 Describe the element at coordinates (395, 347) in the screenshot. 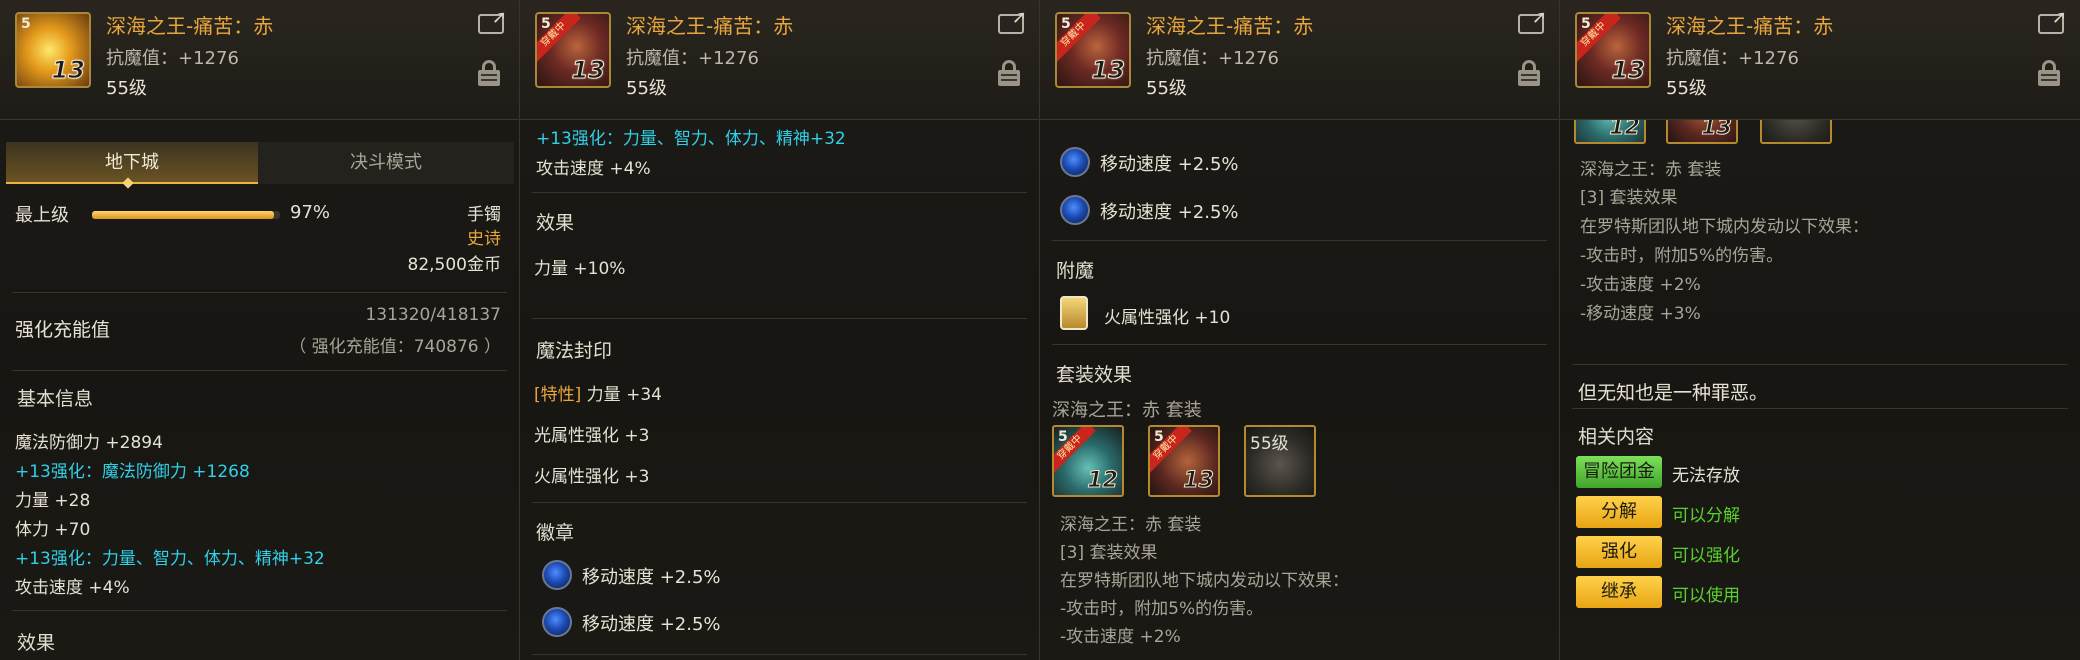

I see `charge-sub-value: （ 强化充能值：740876 ）` at that location.